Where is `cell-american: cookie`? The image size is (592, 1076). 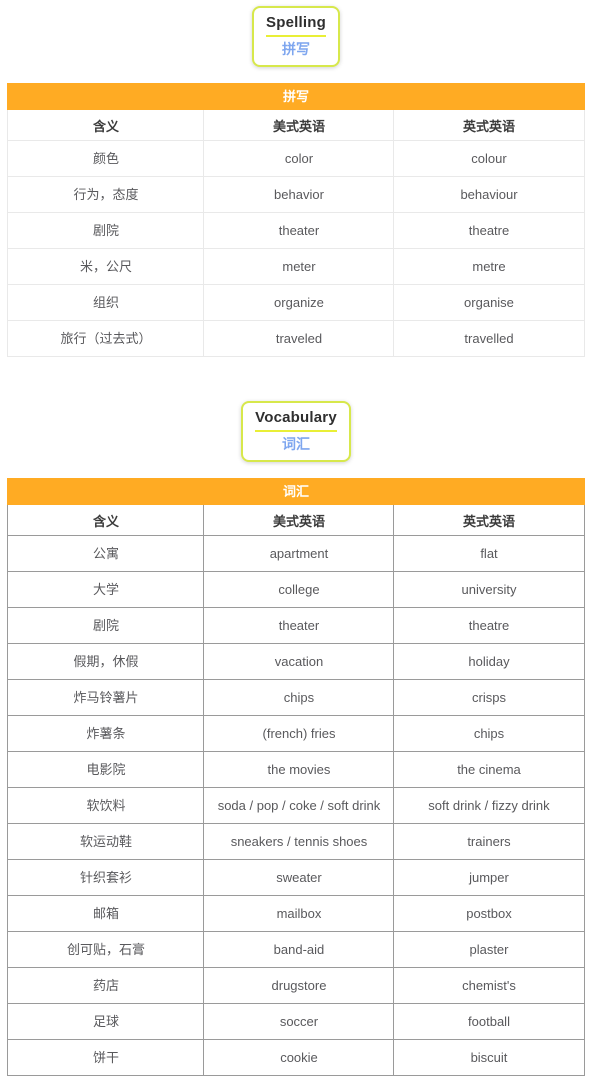
cell-american: cookie is located at coordinates (299, 1057).